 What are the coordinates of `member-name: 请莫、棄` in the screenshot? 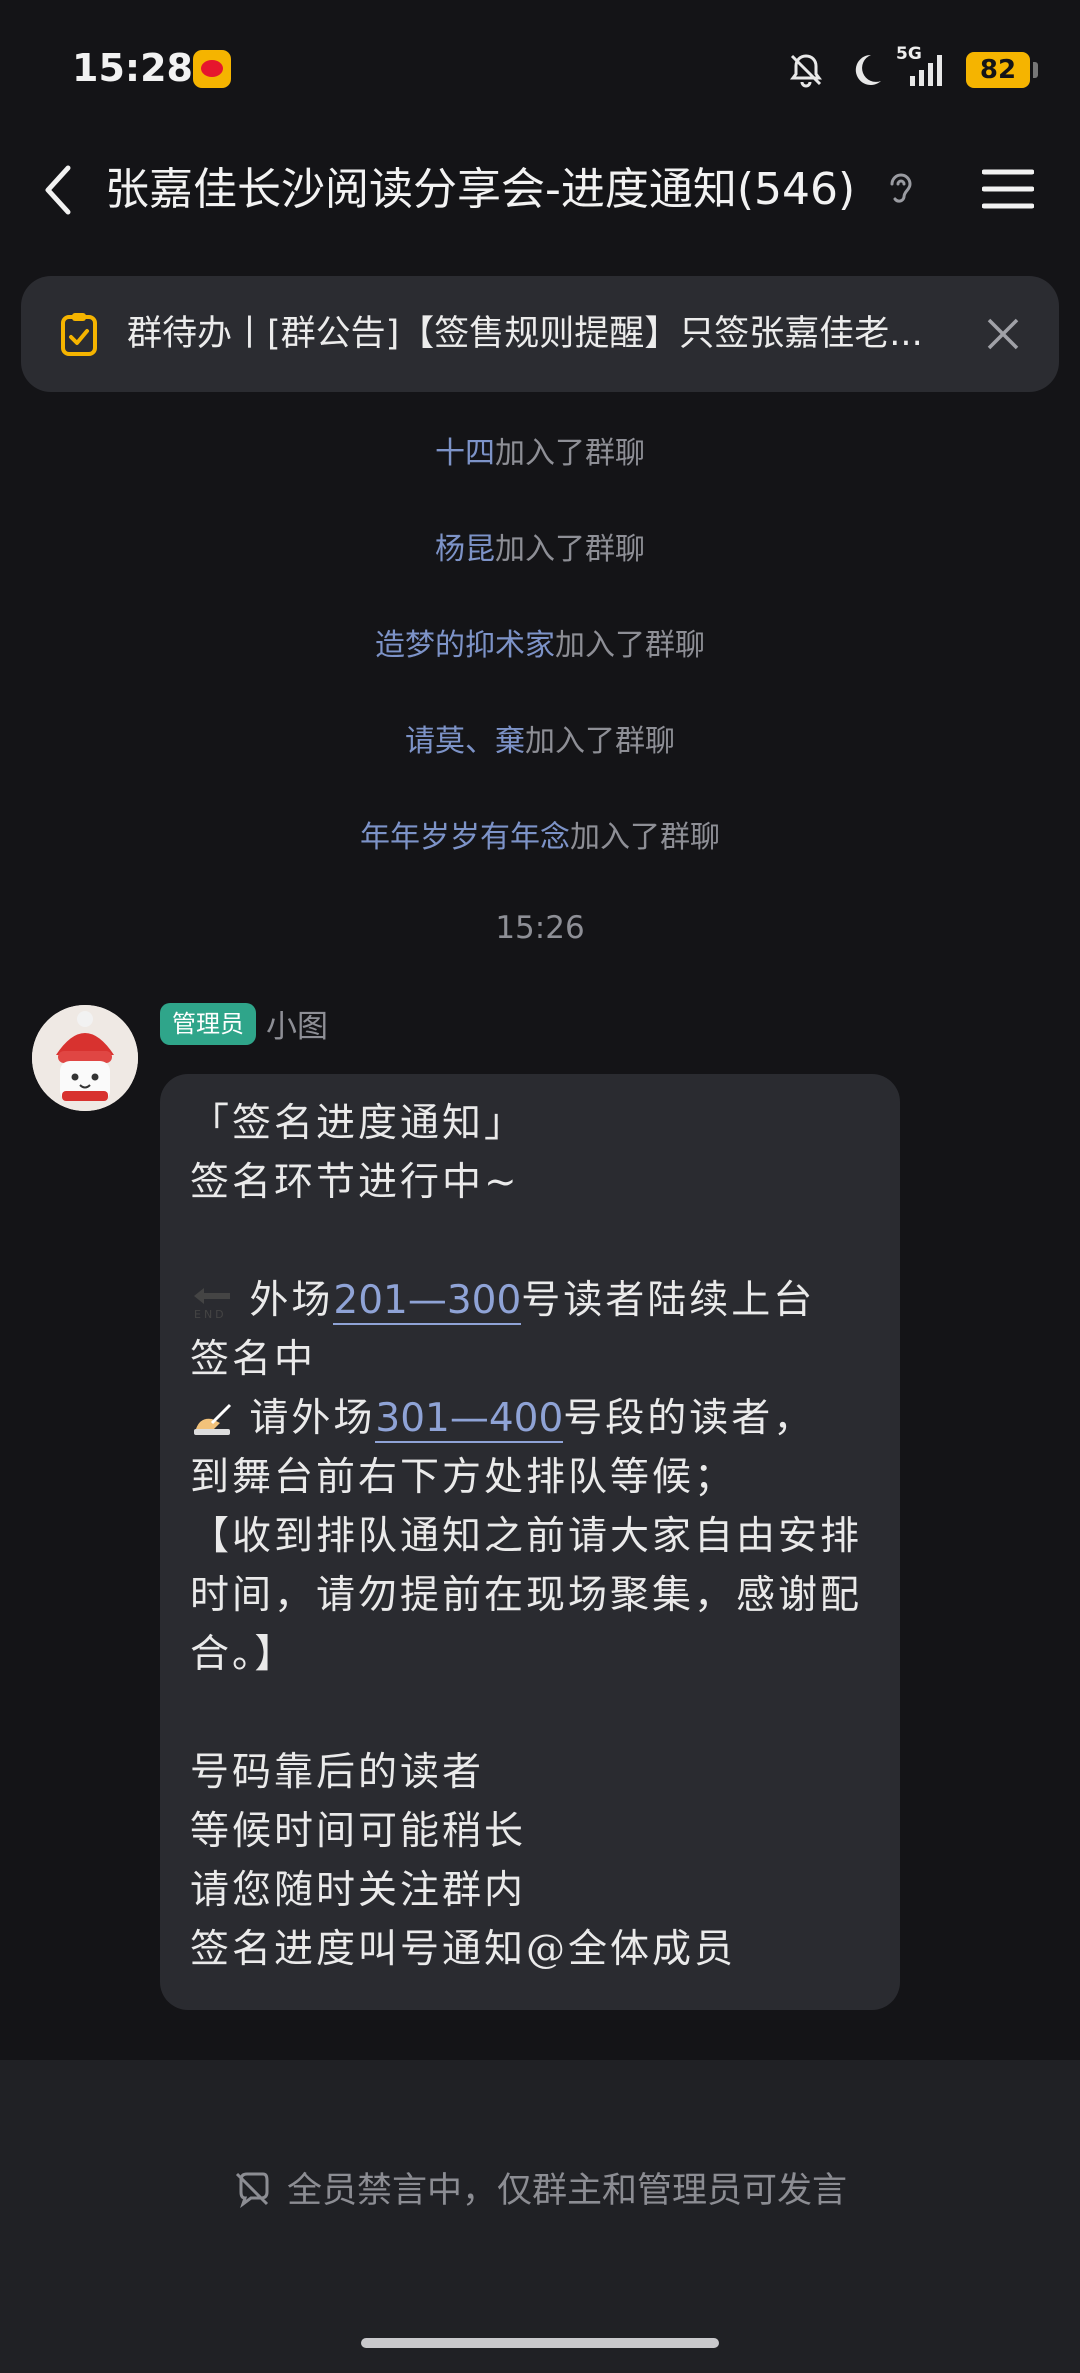 It's located at (465, 741).